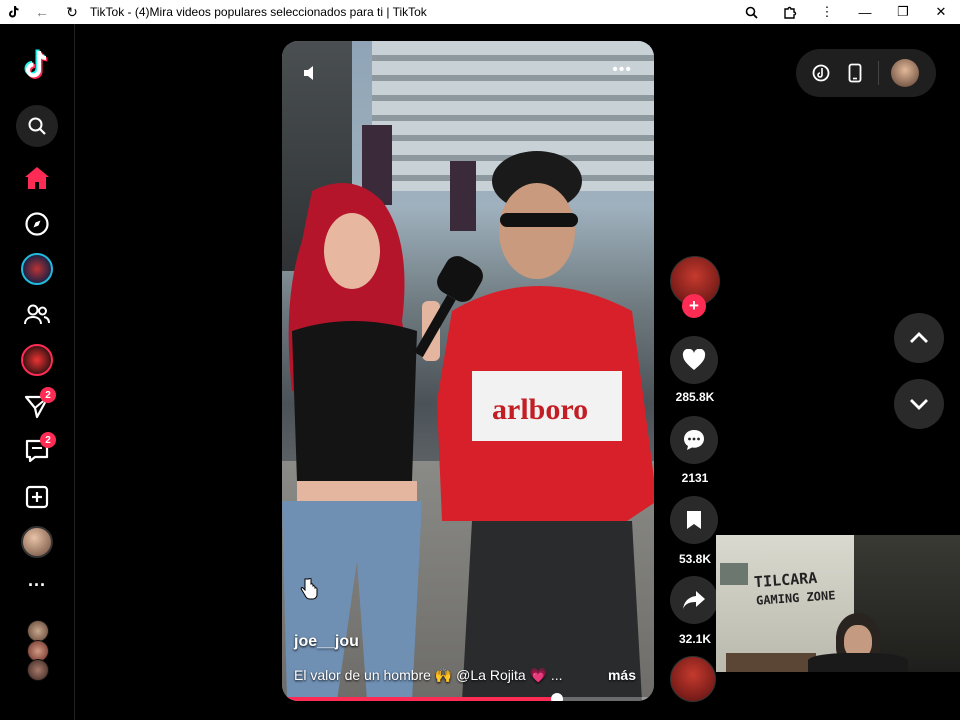  What do you see at coordinates (694, 306) in the screenshot?
I see `follow-plus-button: +` at bounding box center [694, 306].